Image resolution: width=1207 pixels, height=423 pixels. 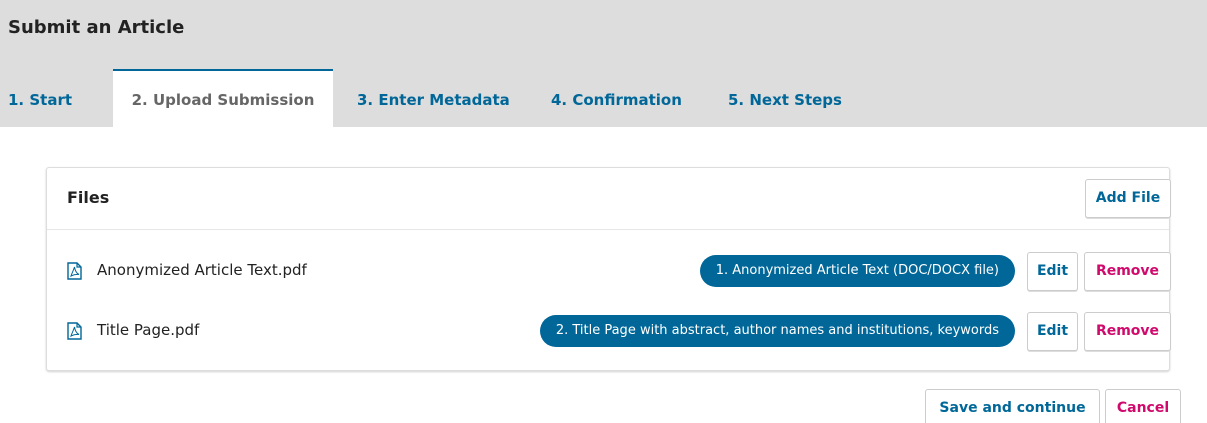 What do you see at coordinates (433, 98) in the screenshot?
I see `tab-enter-metadata: 3. Enter Metadata` at bounding box center [433, 98].